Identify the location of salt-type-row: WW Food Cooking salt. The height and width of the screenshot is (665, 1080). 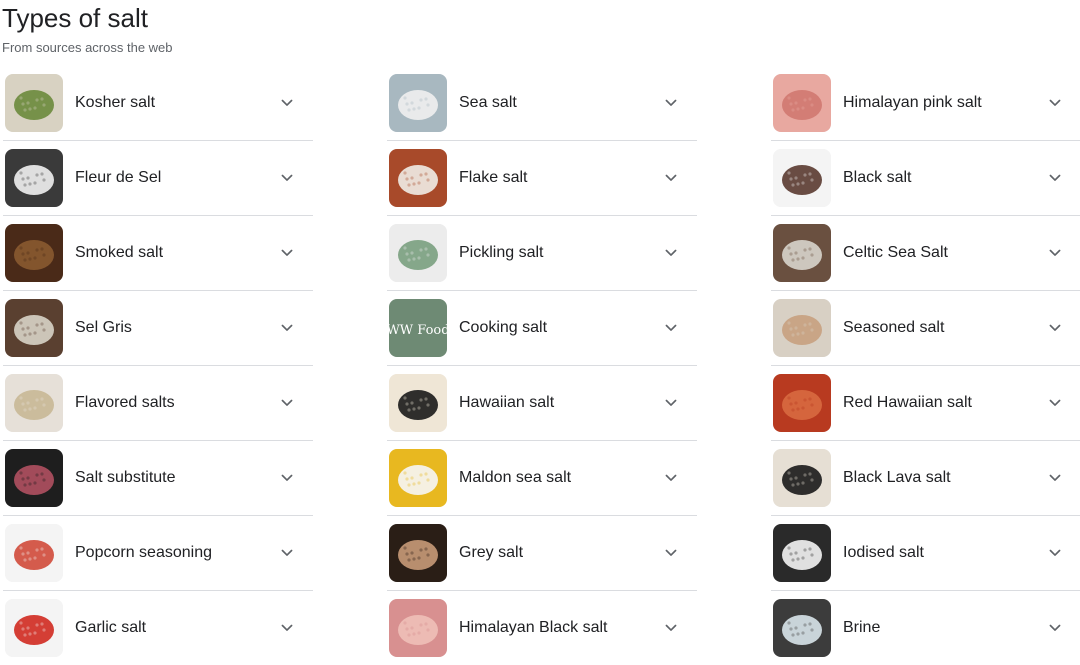
(542, 328).